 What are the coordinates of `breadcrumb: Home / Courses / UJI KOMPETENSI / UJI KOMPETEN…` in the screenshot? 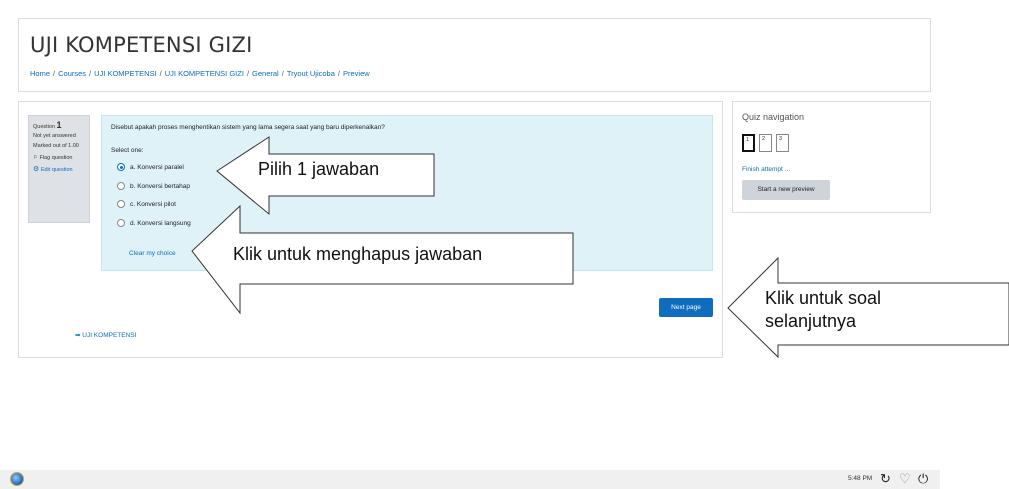 It's located at (200, 73).